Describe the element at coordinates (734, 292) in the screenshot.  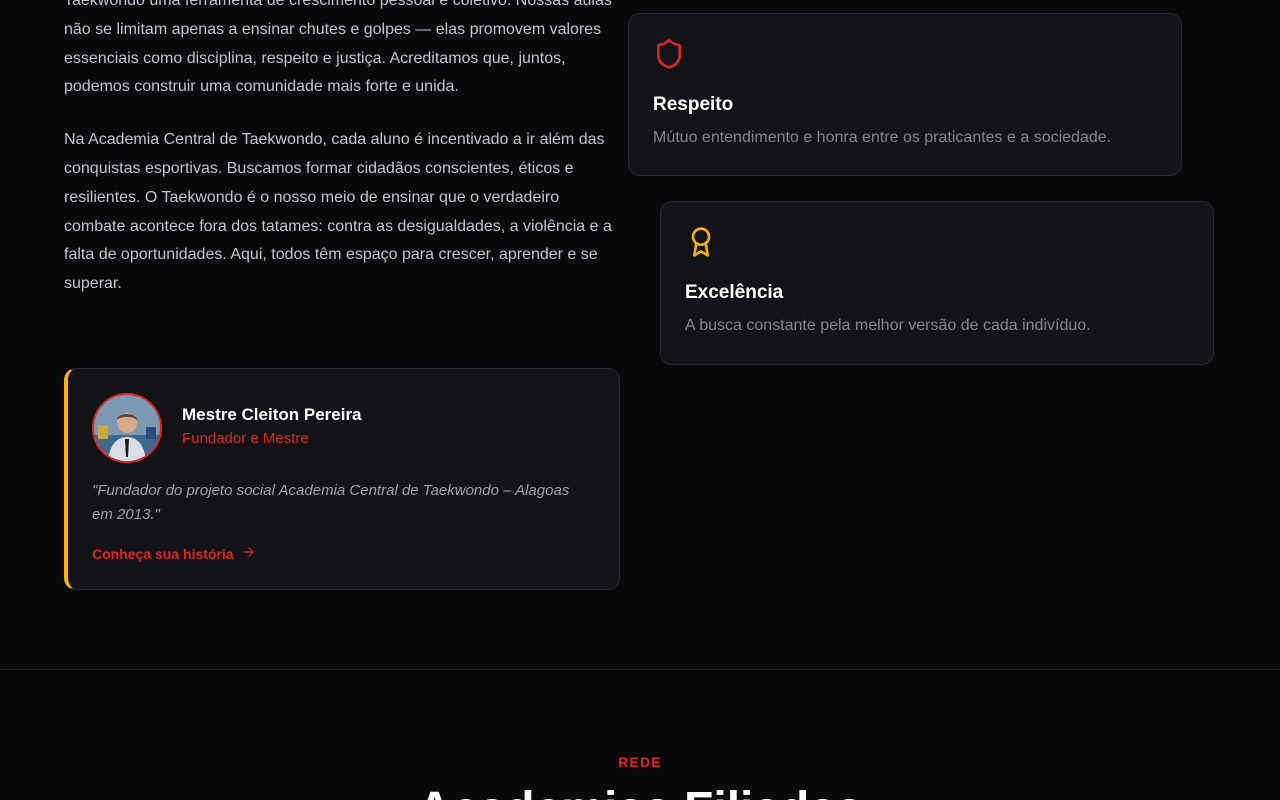
I see `value-title: Excelência` at that location.